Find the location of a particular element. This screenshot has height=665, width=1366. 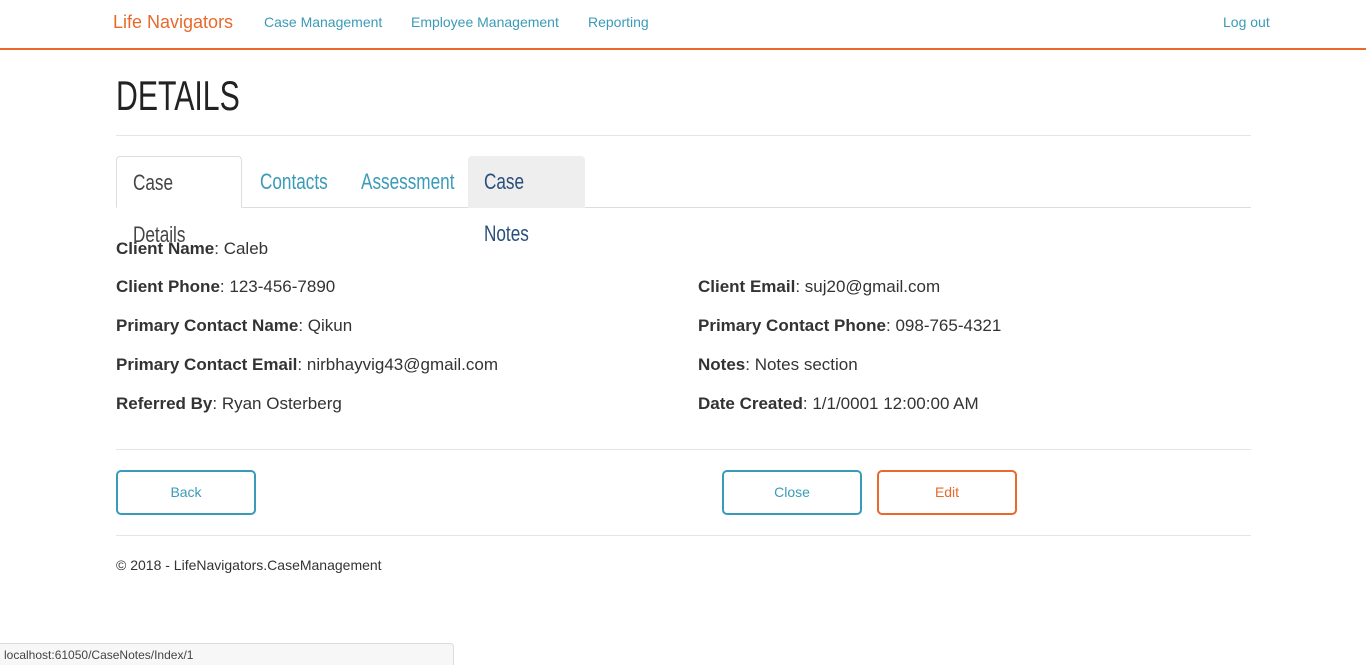

nav-employee-management: Employee Management is located at coordinates (485, 22).